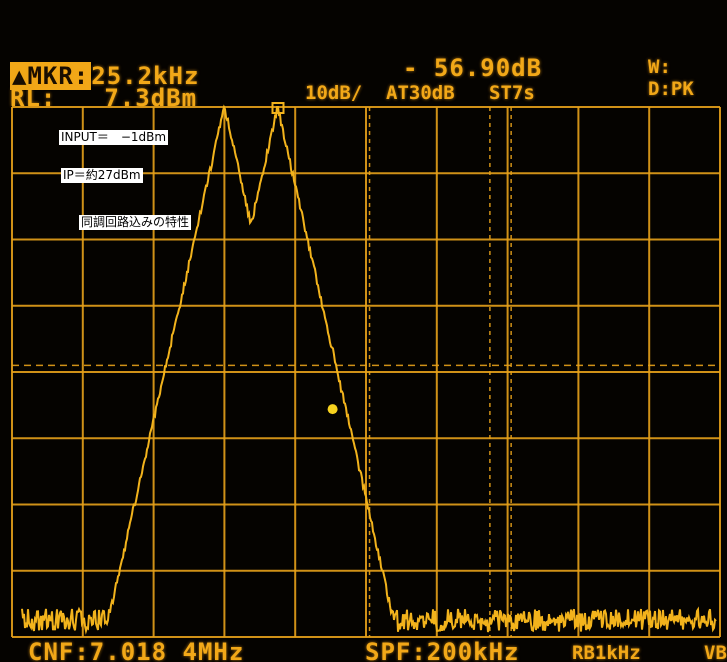 The height and width of the screenshot is (662, 727). Describe the element at coordinates (136, 650) in the screenshot. I see `center-frequency: CNF:7.018 4MHz` at that location.